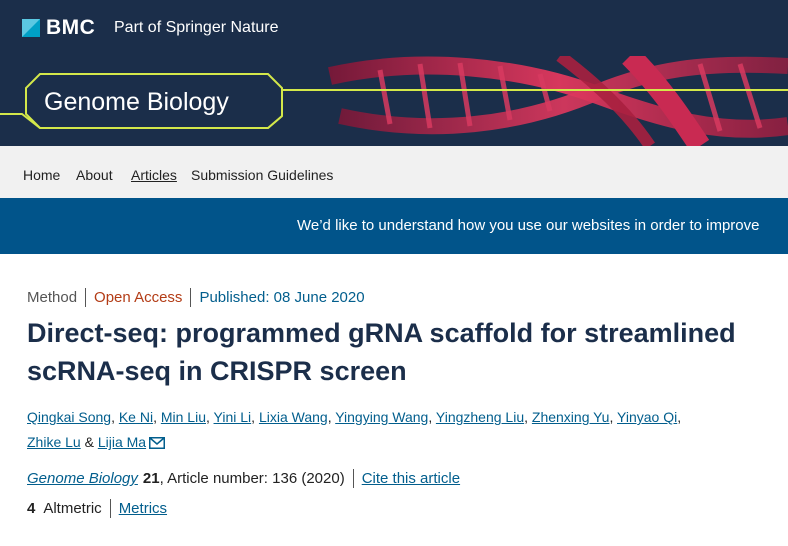  I want to click on cite-this-article-link: Cite this article, so click(411, 478).